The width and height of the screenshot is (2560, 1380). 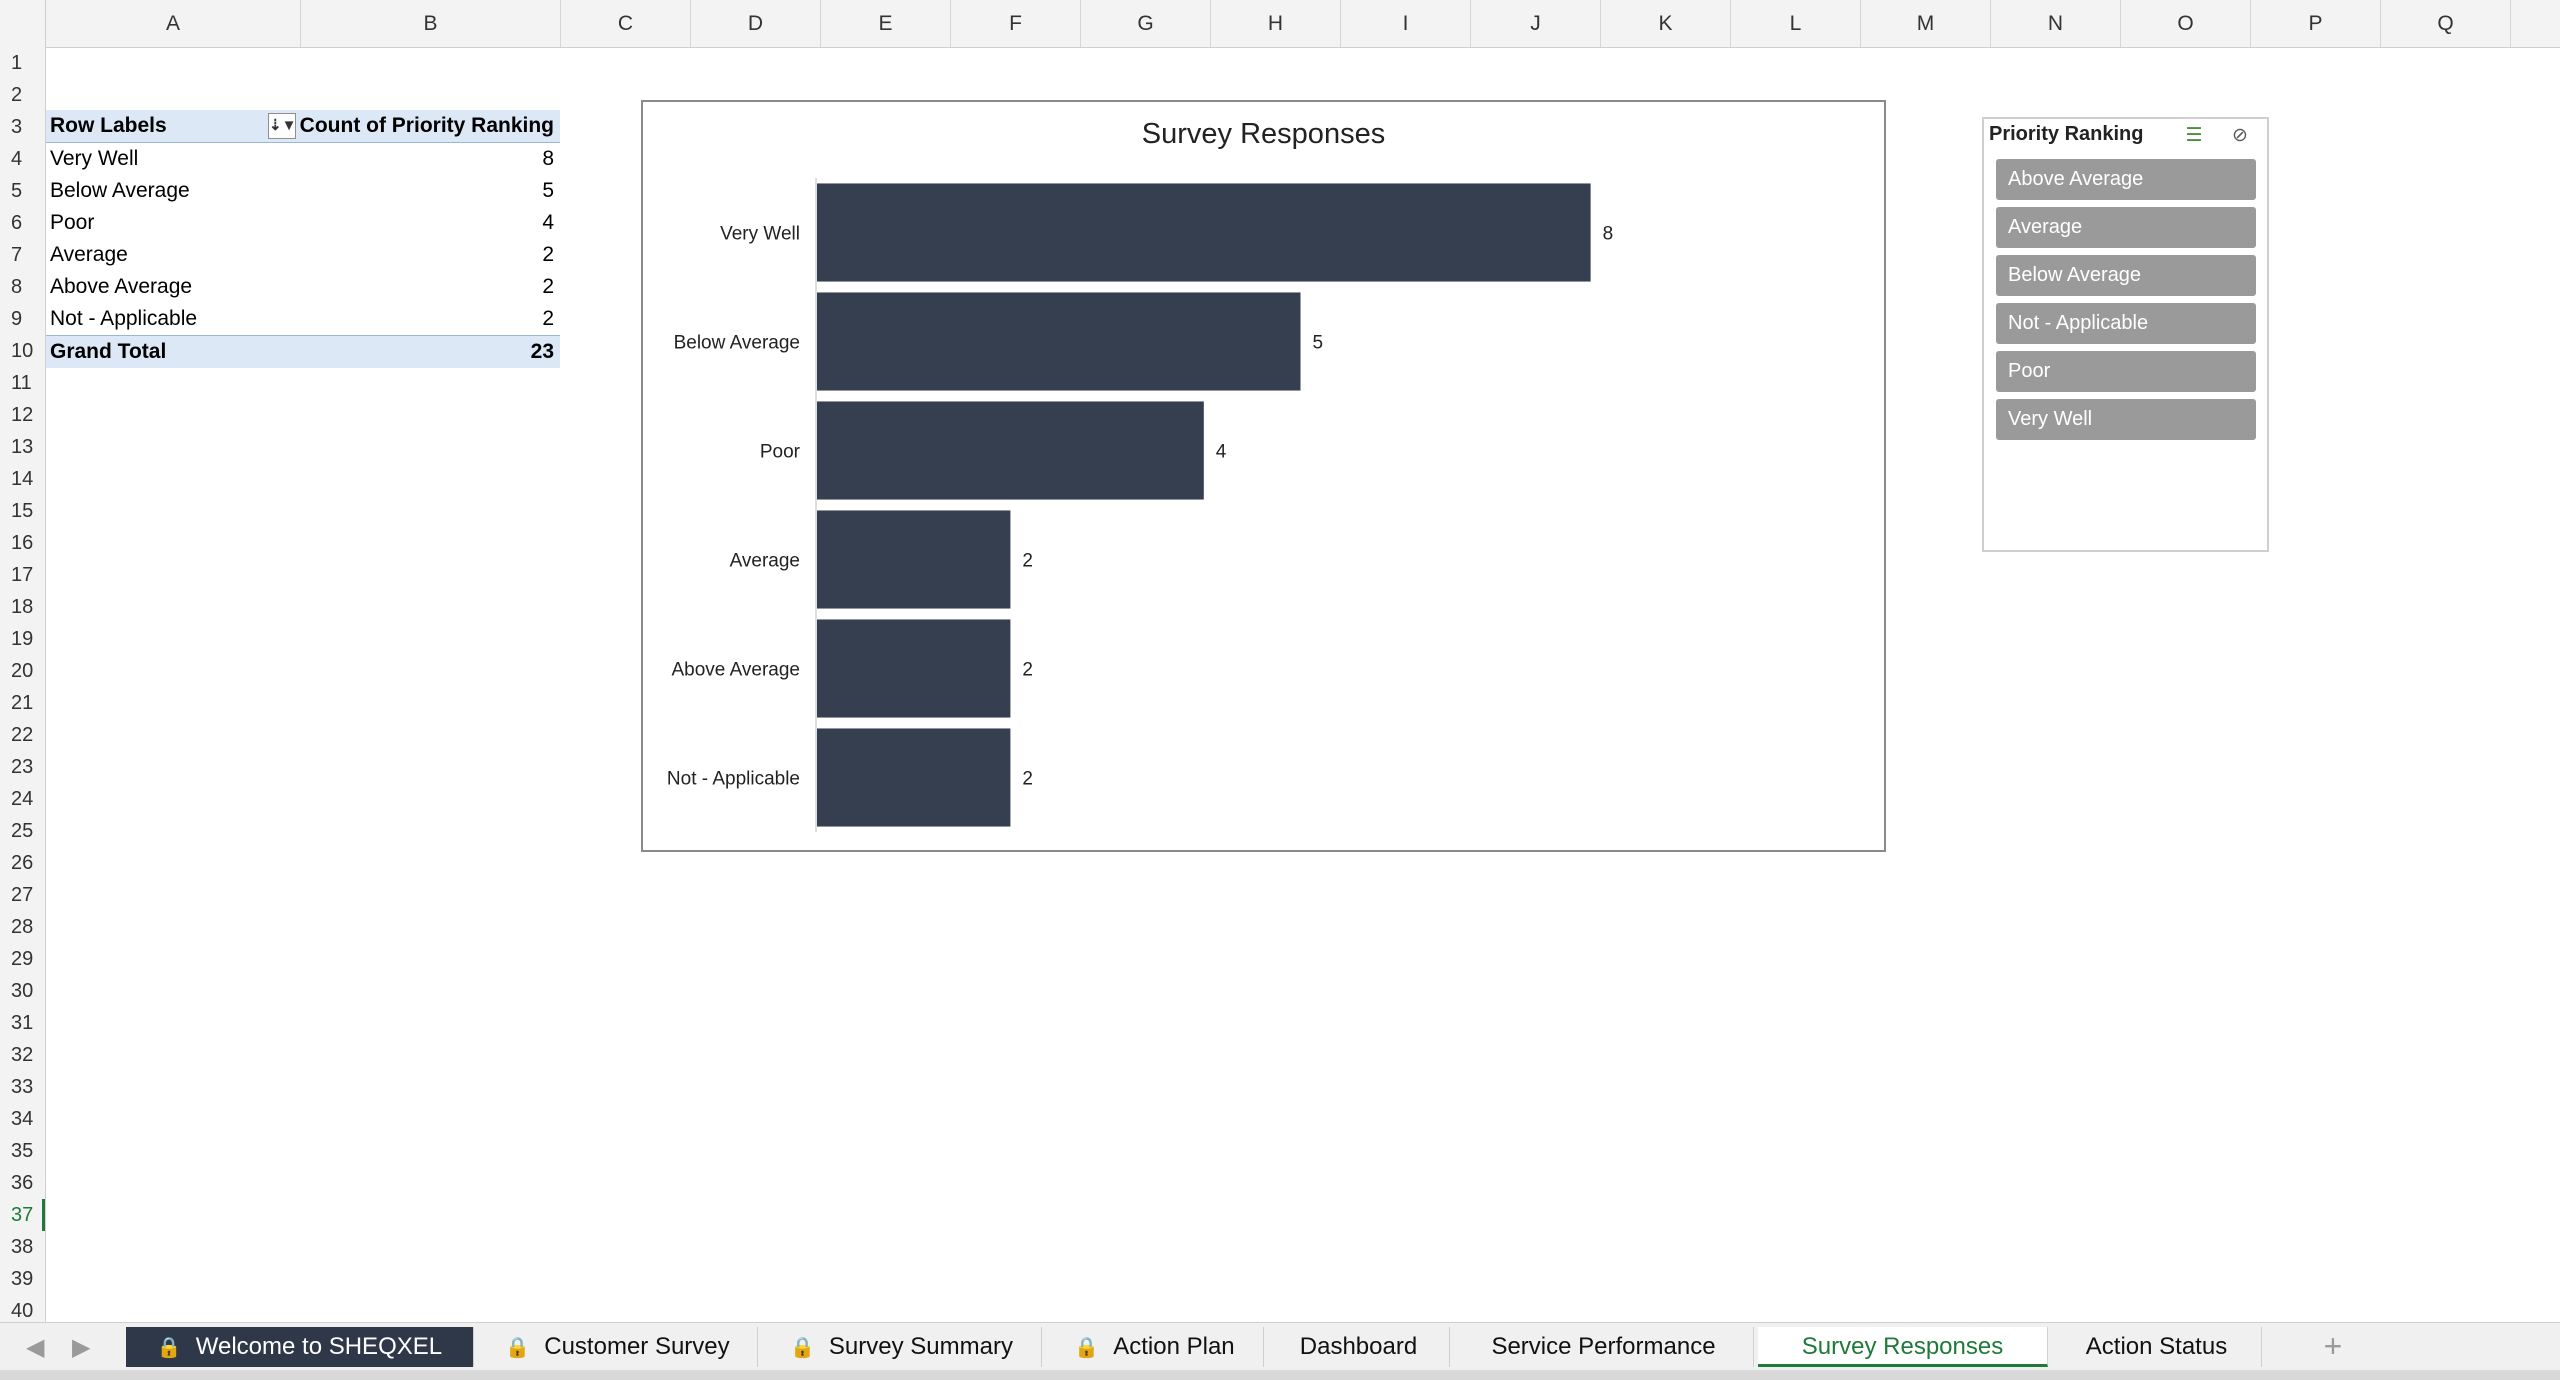 I want to click on bar-very-well, so click(x=1204, y=232).